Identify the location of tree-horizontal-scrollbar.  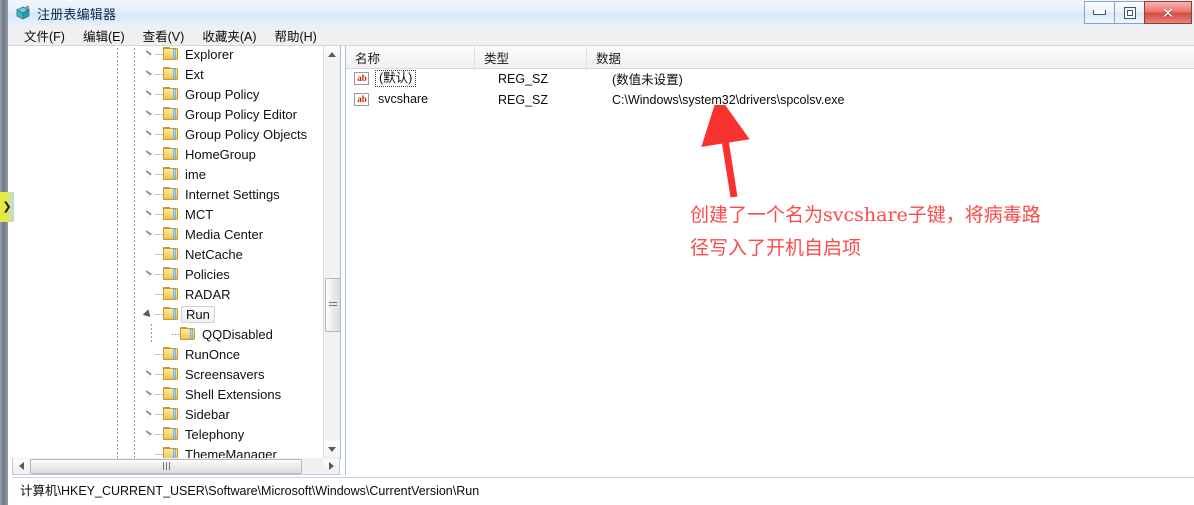
(176, 466).